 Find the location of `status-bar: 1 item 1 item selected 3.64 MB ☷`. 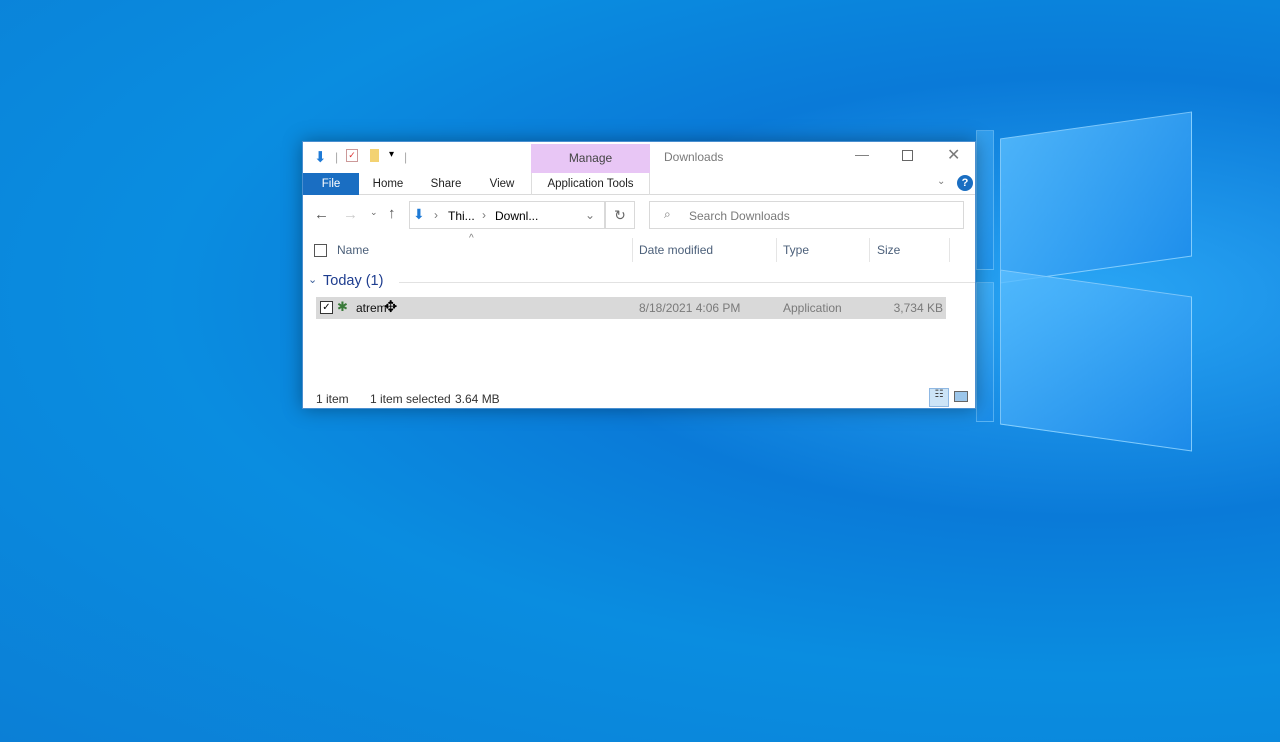

status-bar: 1 item 1 item selected 3.64 MB ☷ is located at coordinates (639, 398).